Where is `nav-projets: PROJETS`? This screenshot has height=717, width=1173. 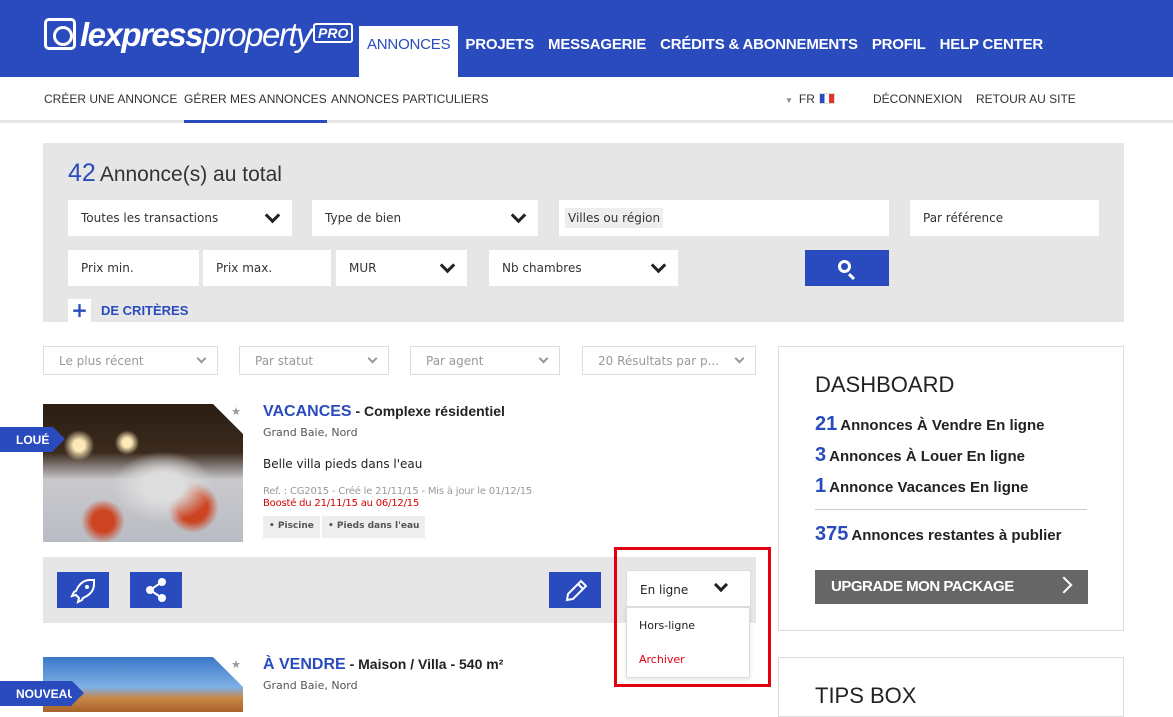
nav-projets: PROJETS is located at coordinates (499, 51).